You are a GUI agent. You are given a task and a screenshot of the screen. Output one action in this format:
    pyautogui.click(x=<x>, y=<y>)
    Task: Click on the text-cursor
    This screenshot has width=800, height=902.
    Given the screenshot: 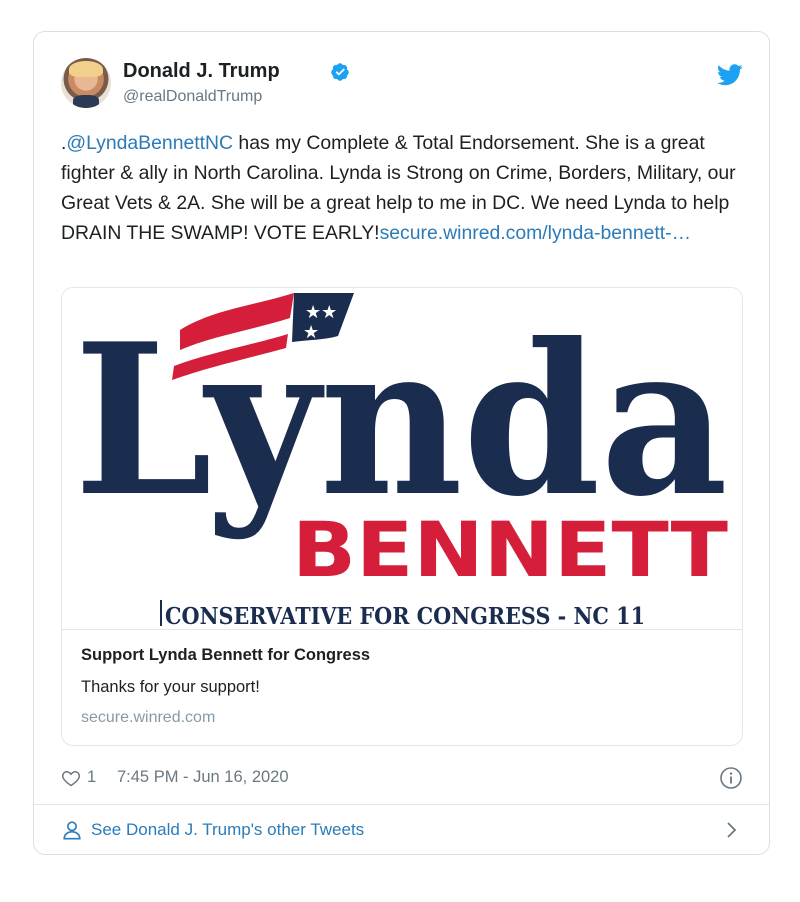 What is the action you would take?
    pyautogui.click(x=161, y=613)
    